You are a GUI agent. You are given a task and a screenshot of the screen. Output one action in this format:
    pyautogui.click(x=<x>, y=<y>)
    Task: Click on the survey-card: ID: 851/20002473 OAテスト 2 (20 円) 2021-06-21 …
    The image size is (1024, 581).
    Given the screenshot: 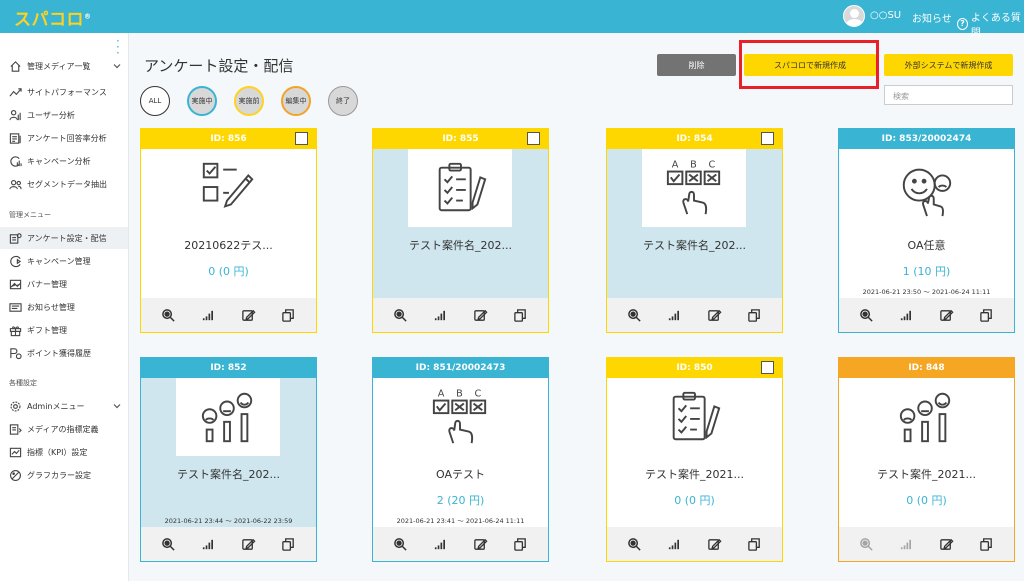 What is the action you would take?
    pyautogui.click(x=460, y=459)
    